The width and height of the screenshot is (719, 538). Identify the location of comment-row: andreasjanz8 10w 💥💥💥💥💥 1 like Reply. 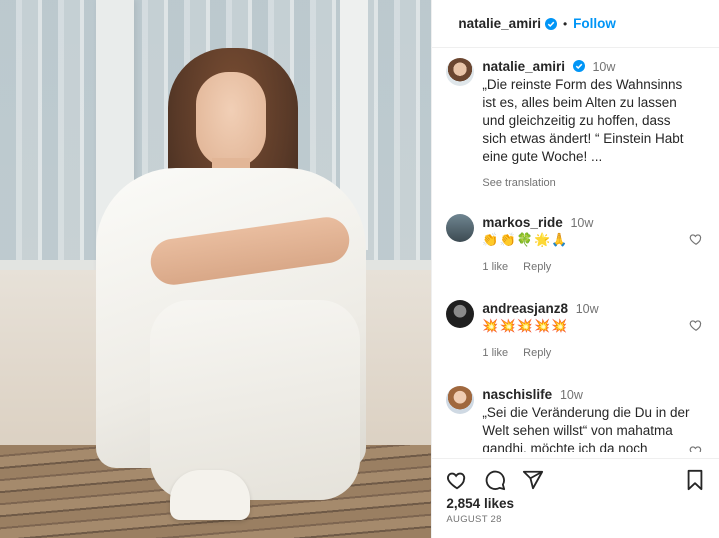
(575, 326).